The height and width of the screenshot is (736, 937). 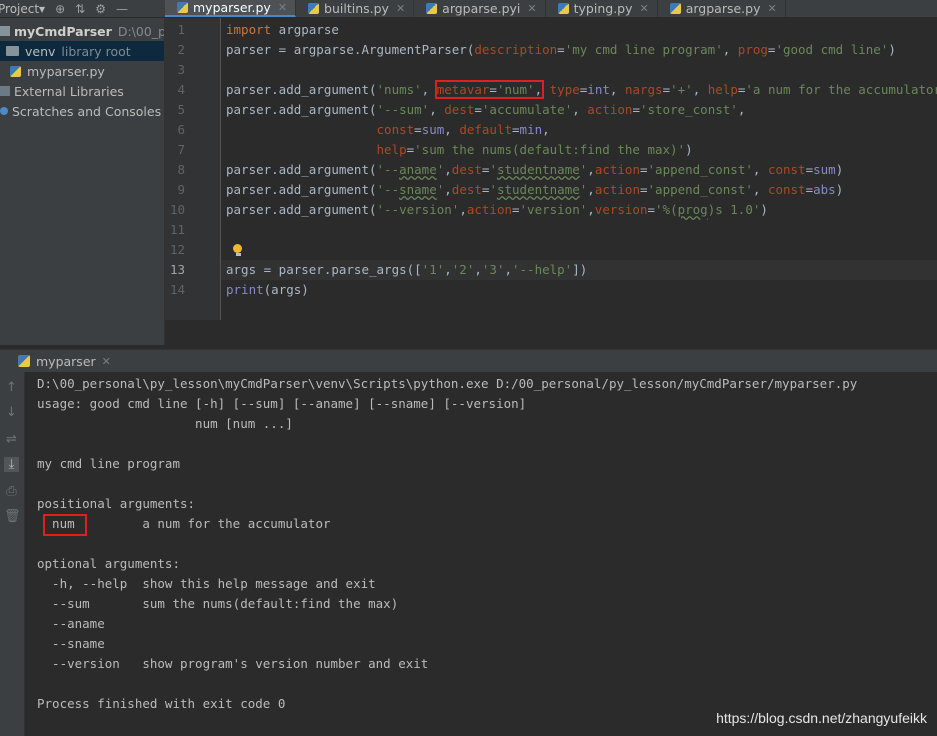 I want to click on watermark: https://blog.csdn.net/zhangyufeikk, so click(x=821, y=718).